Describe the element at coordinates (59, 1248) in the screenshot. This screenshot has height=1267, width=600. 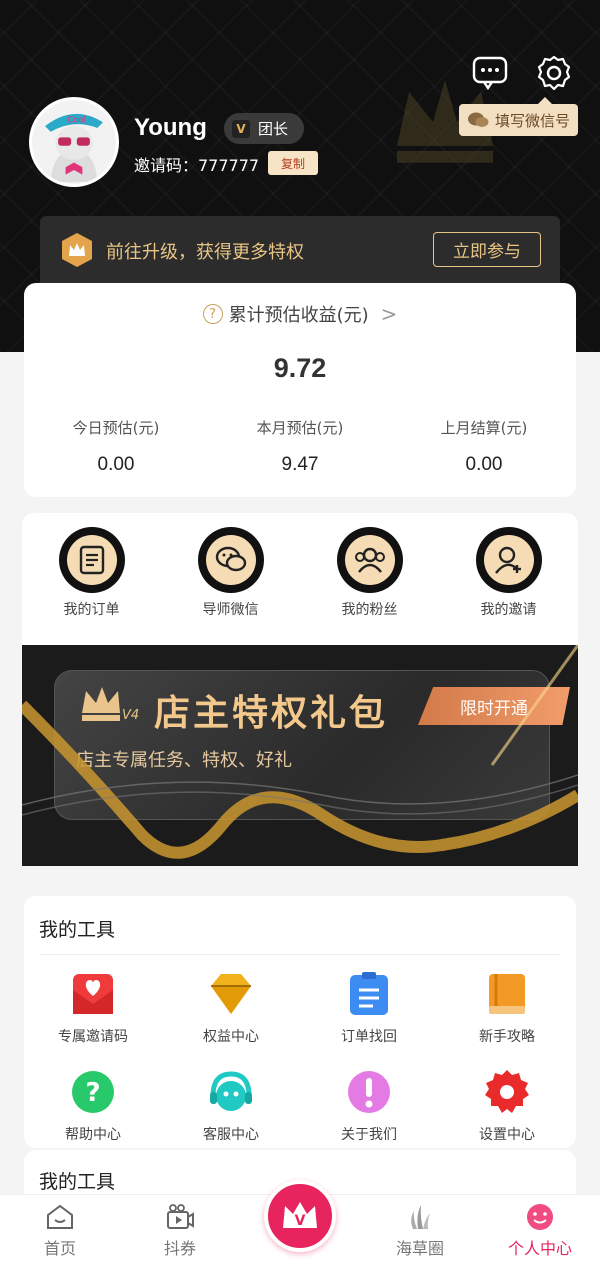
I see `tab-label: 首页` at that location.